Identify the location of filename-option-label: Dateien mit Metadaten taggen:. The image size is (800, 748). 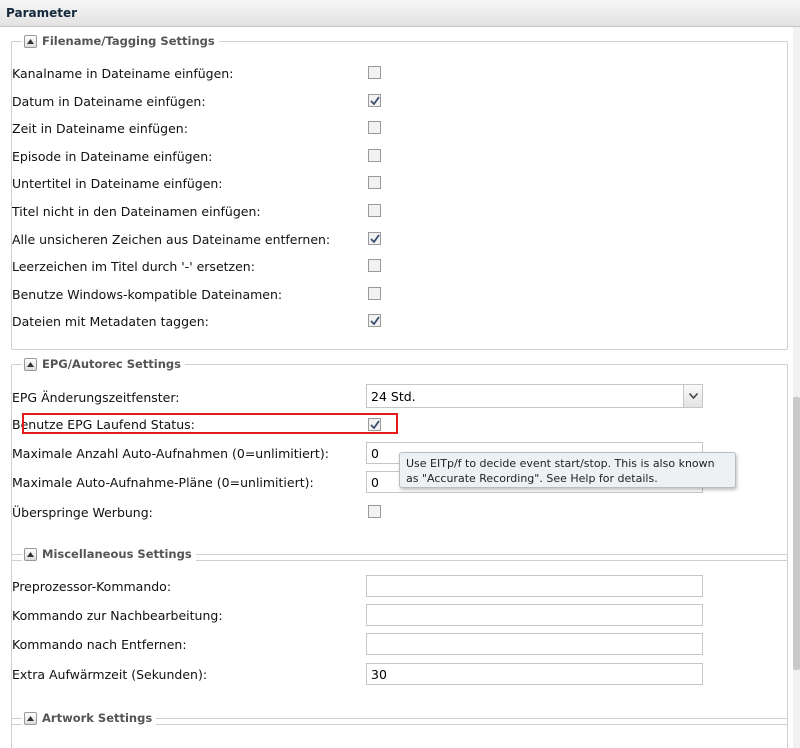
(110, 321).